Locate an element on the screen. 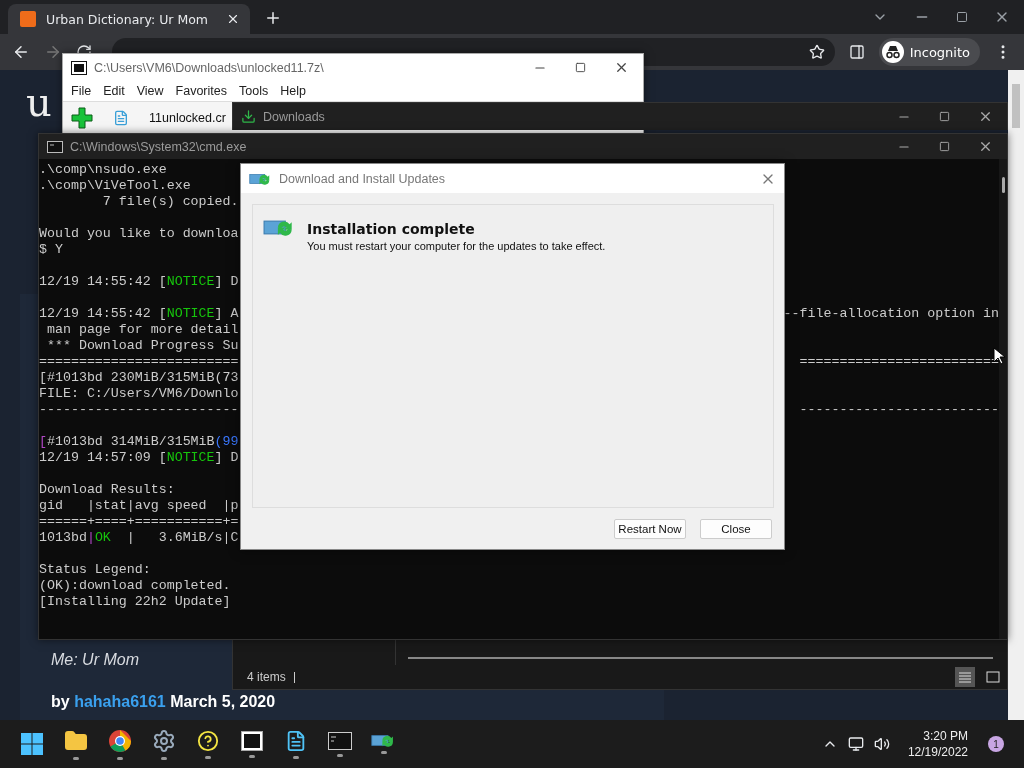  star-icon is located at coordinates (816, 52).